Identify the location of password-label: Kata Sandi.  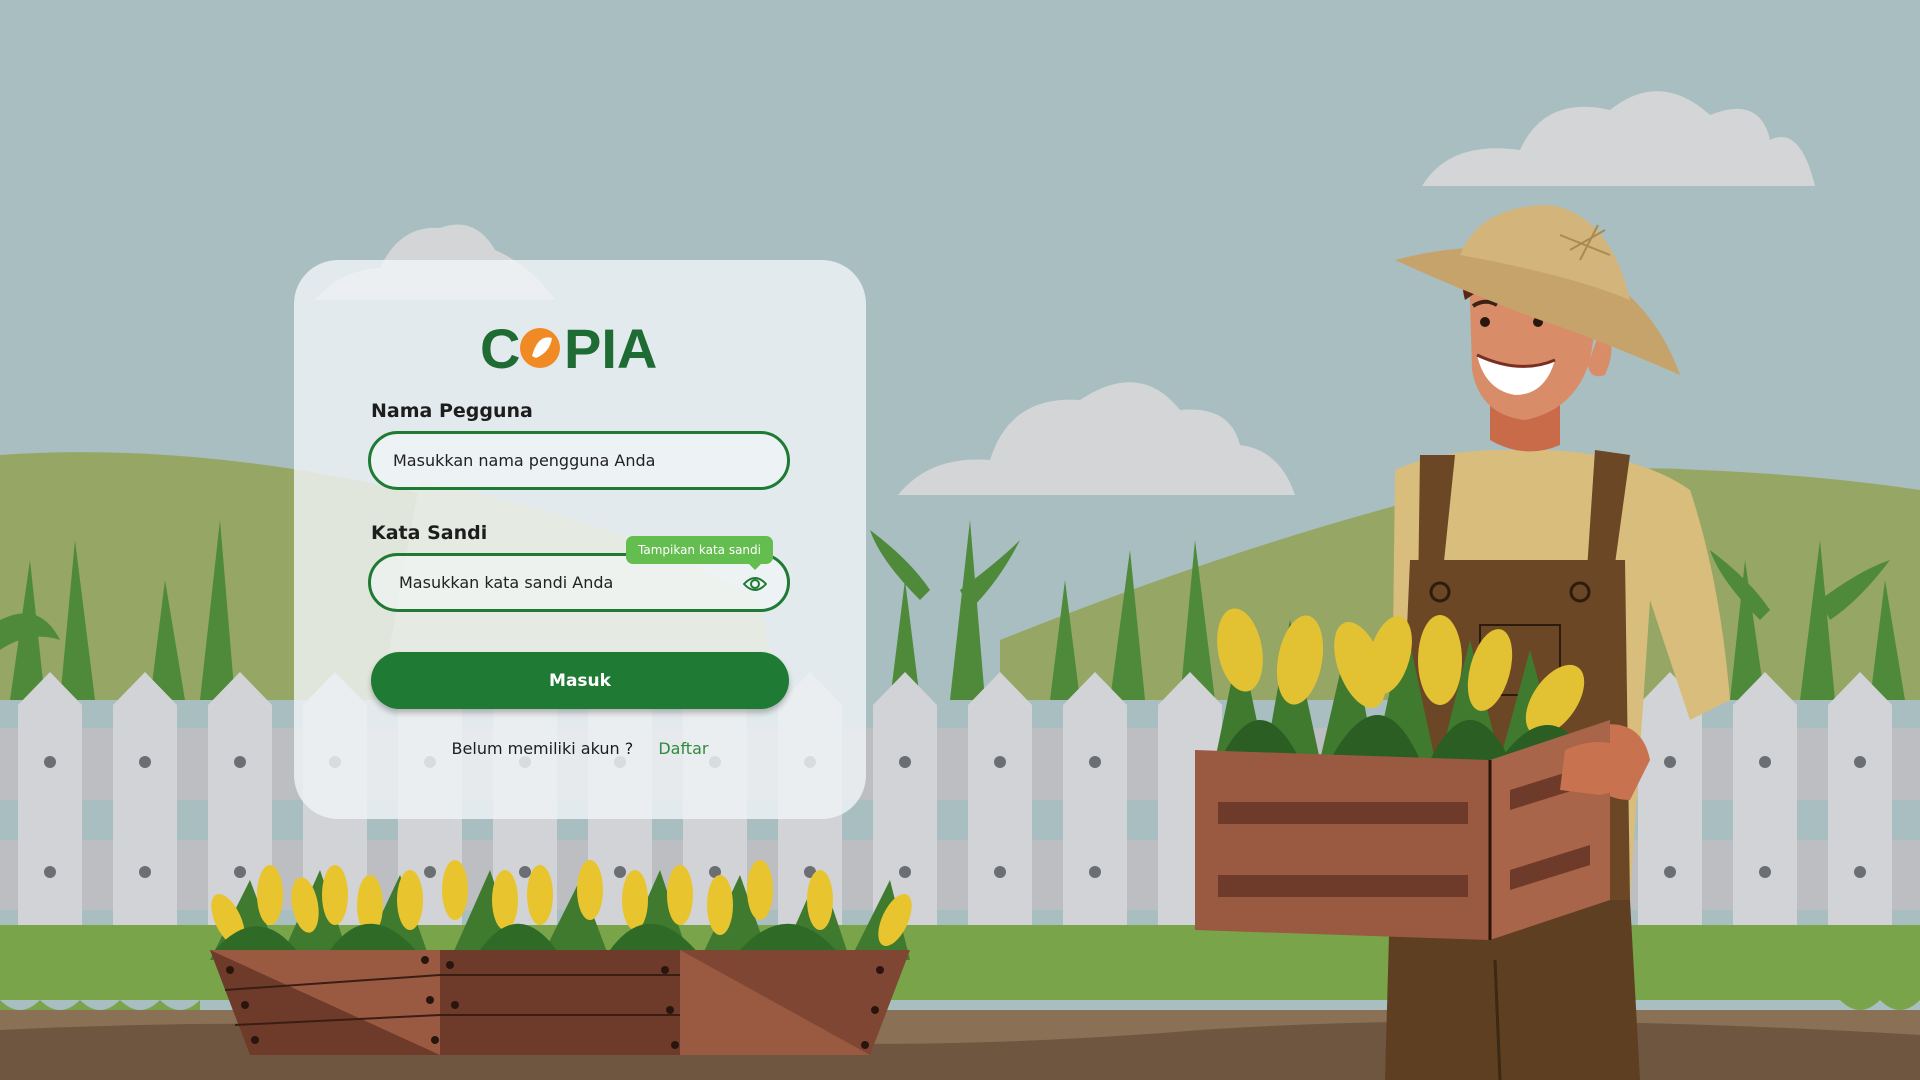
(429, 533).